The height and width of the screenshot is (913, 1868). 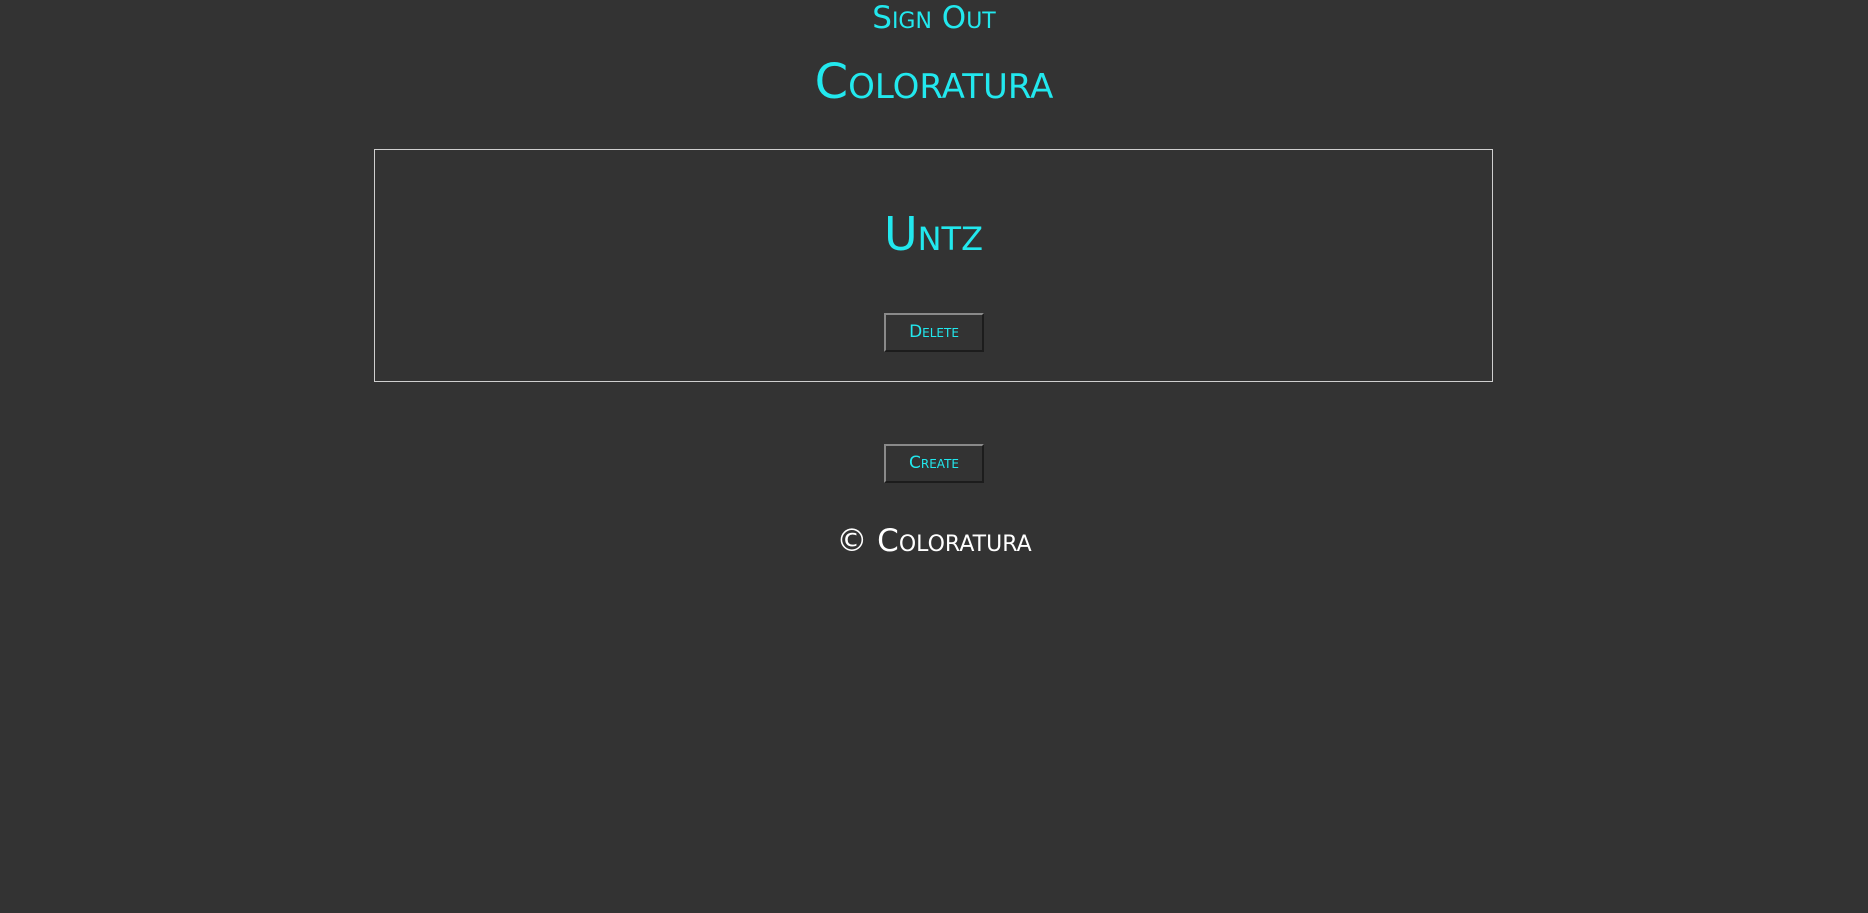 What do you see at coordinates (934, 541) in the screenshot?
I see `footer-copyright: © Coloratura` at bounding box center [934, 541].